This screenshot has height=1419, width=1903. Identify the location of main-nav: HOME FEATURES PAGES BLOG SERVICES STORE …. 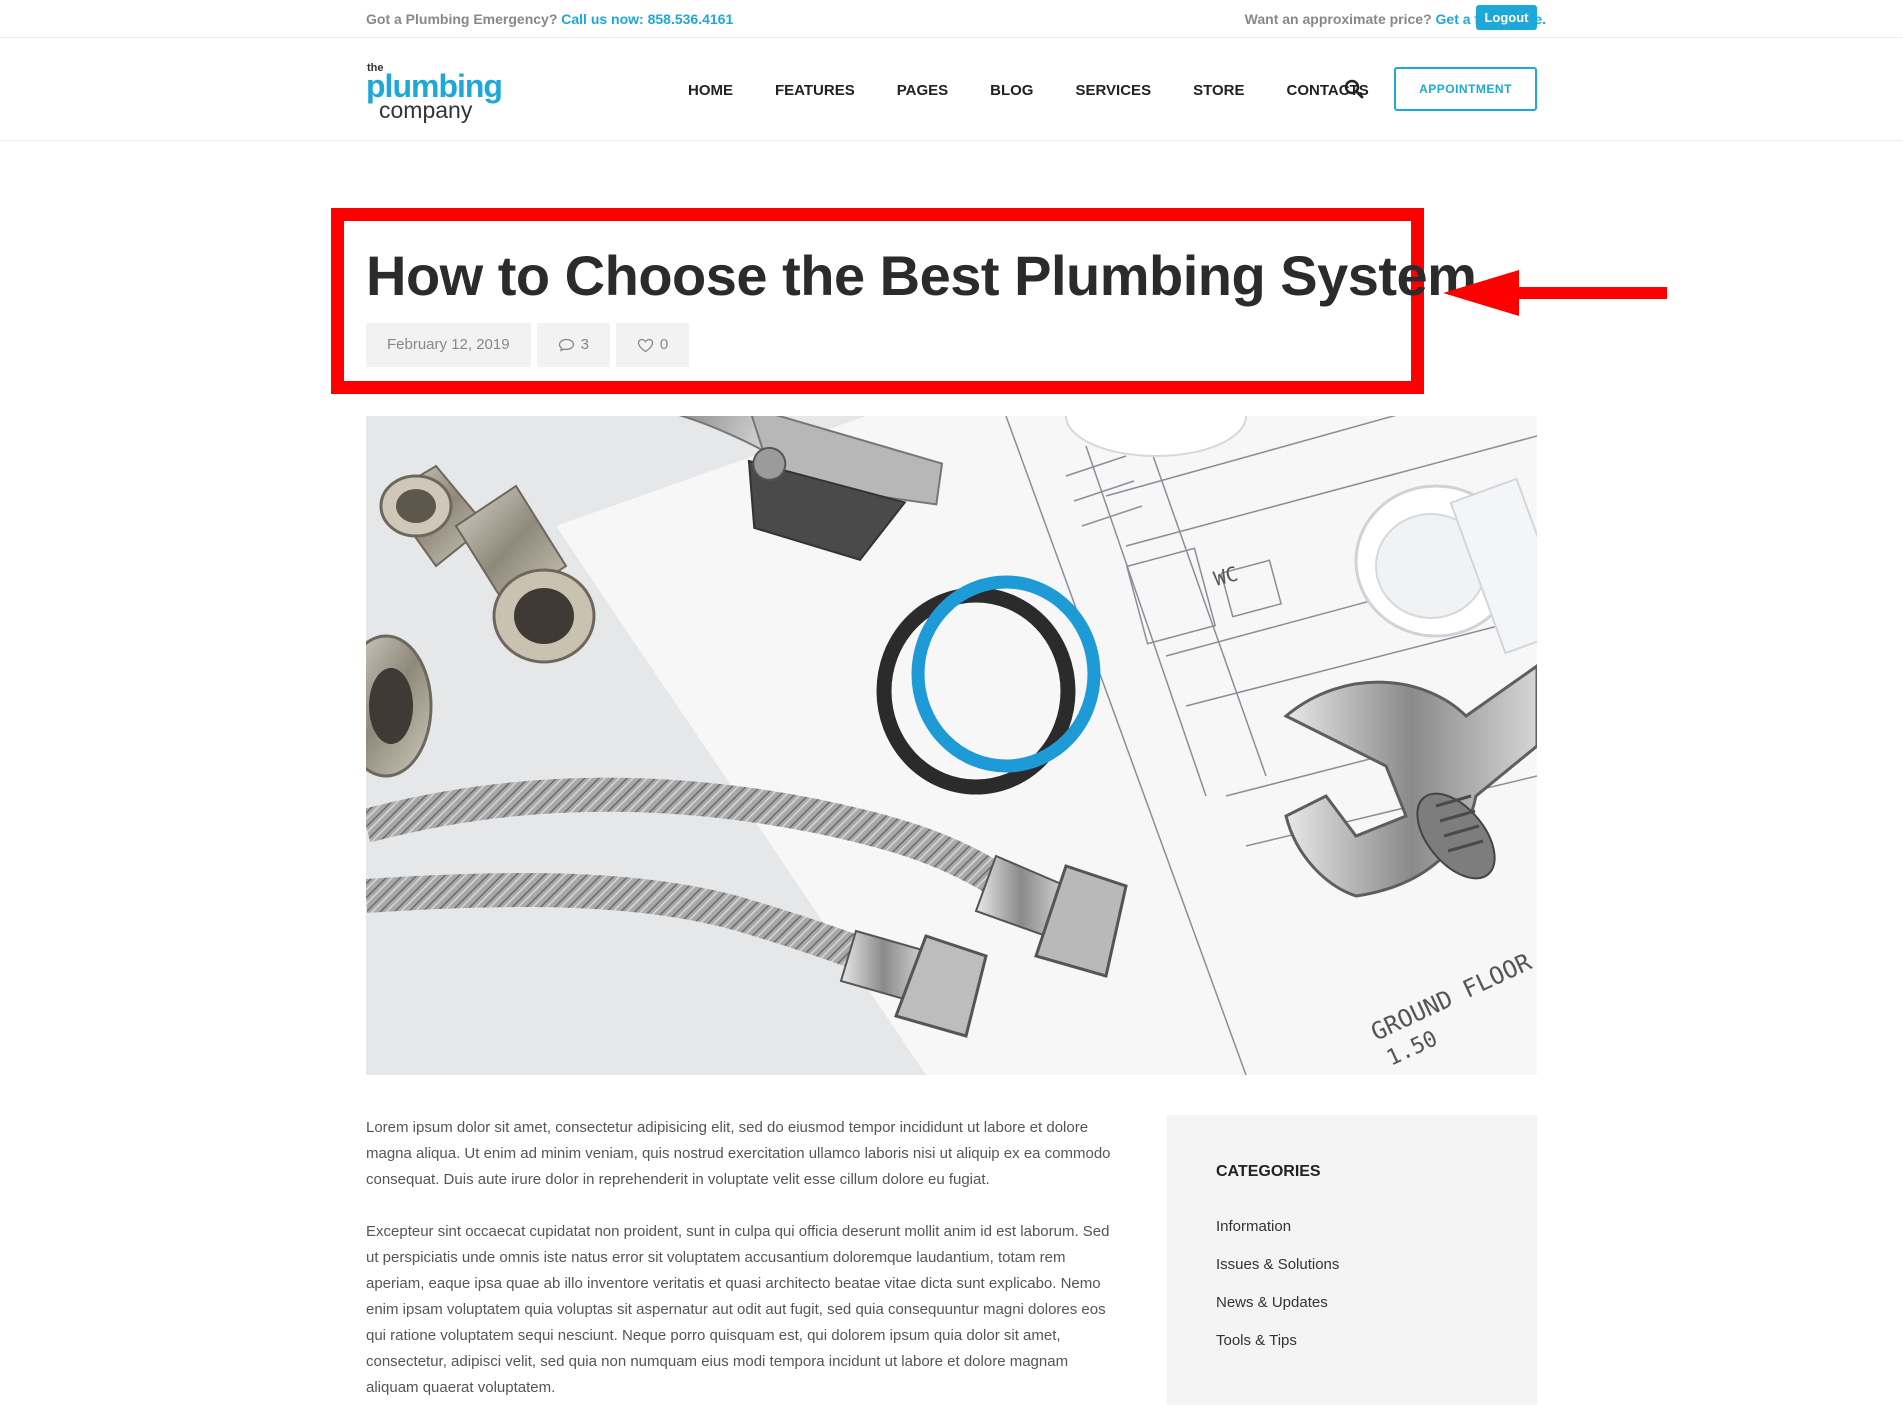
(1049, 90).